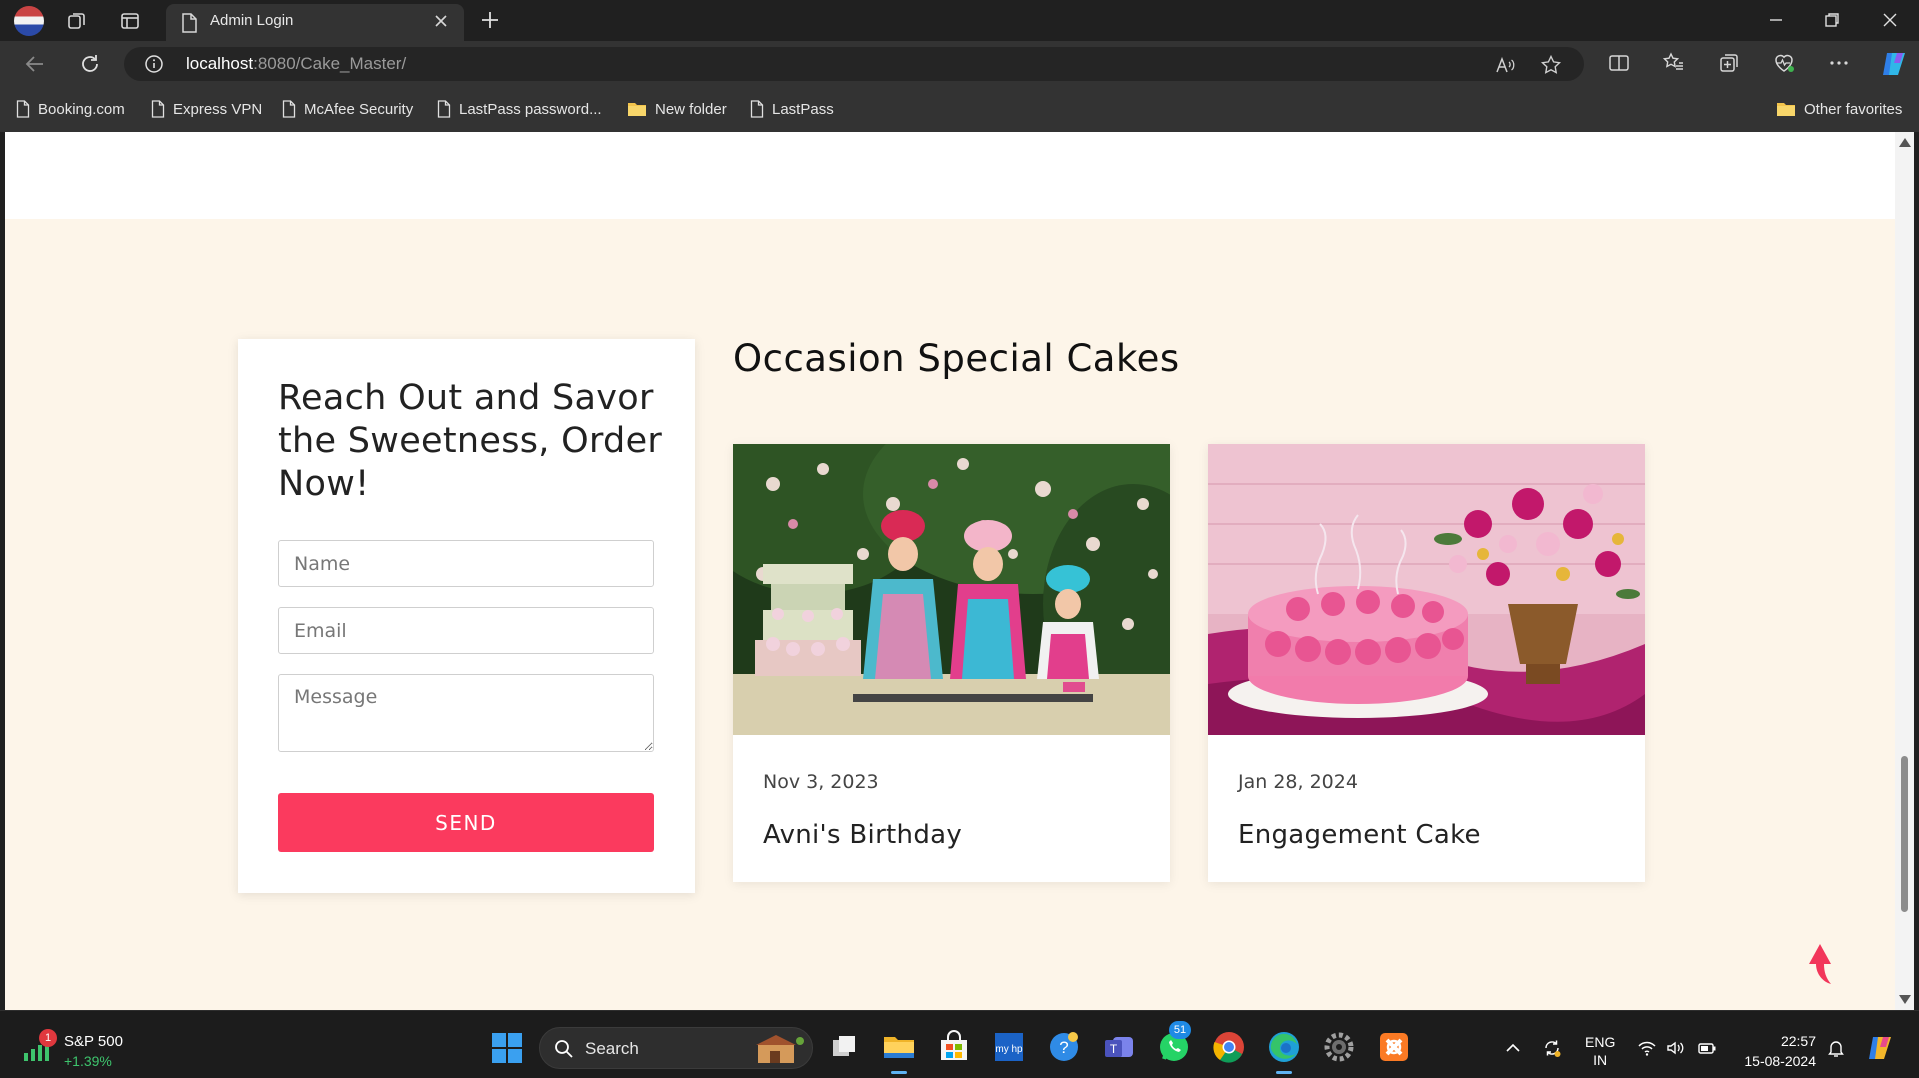 The width and height of the screenshot is (1919, 1078). I want to click on myhp-icon: my hp, so click(1009, 1047).